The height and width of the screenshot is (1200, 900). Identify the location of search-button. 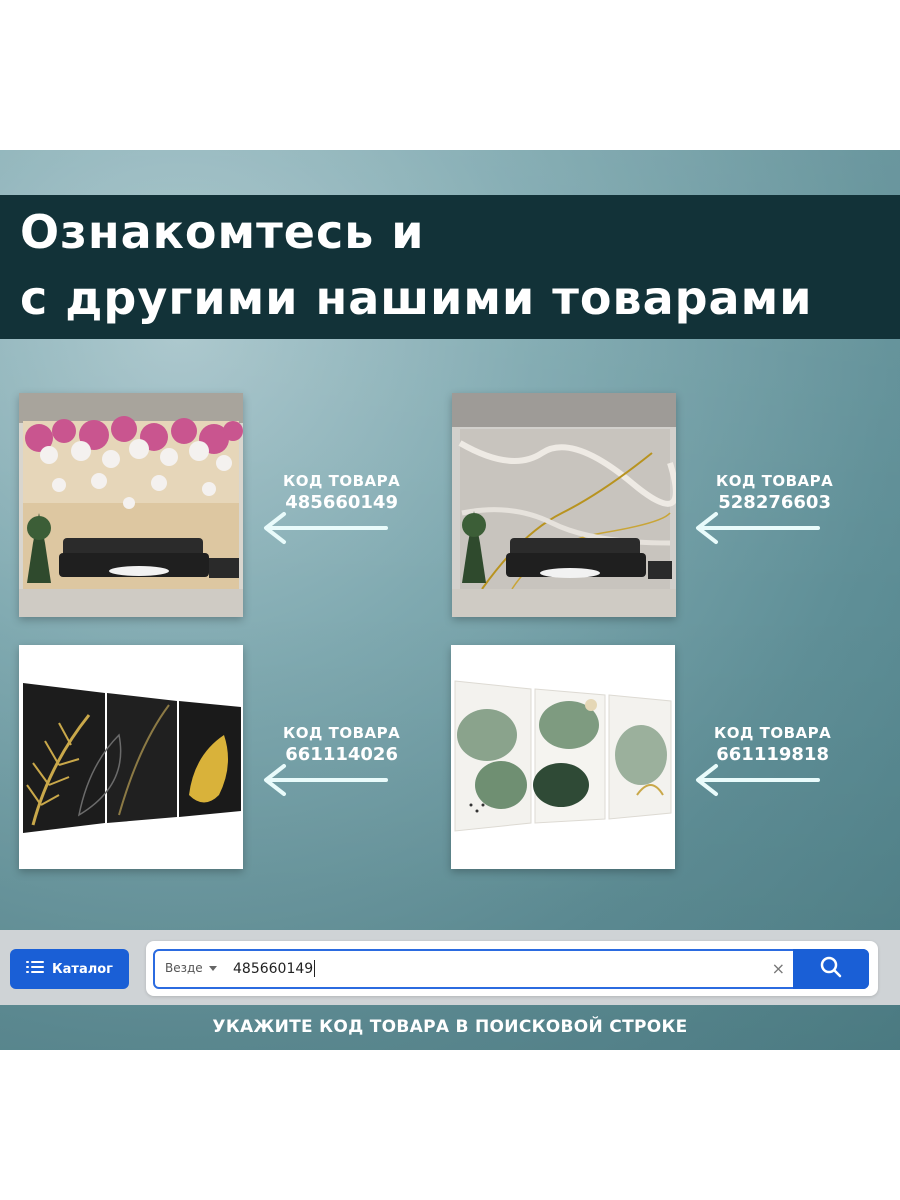
(831, 969).